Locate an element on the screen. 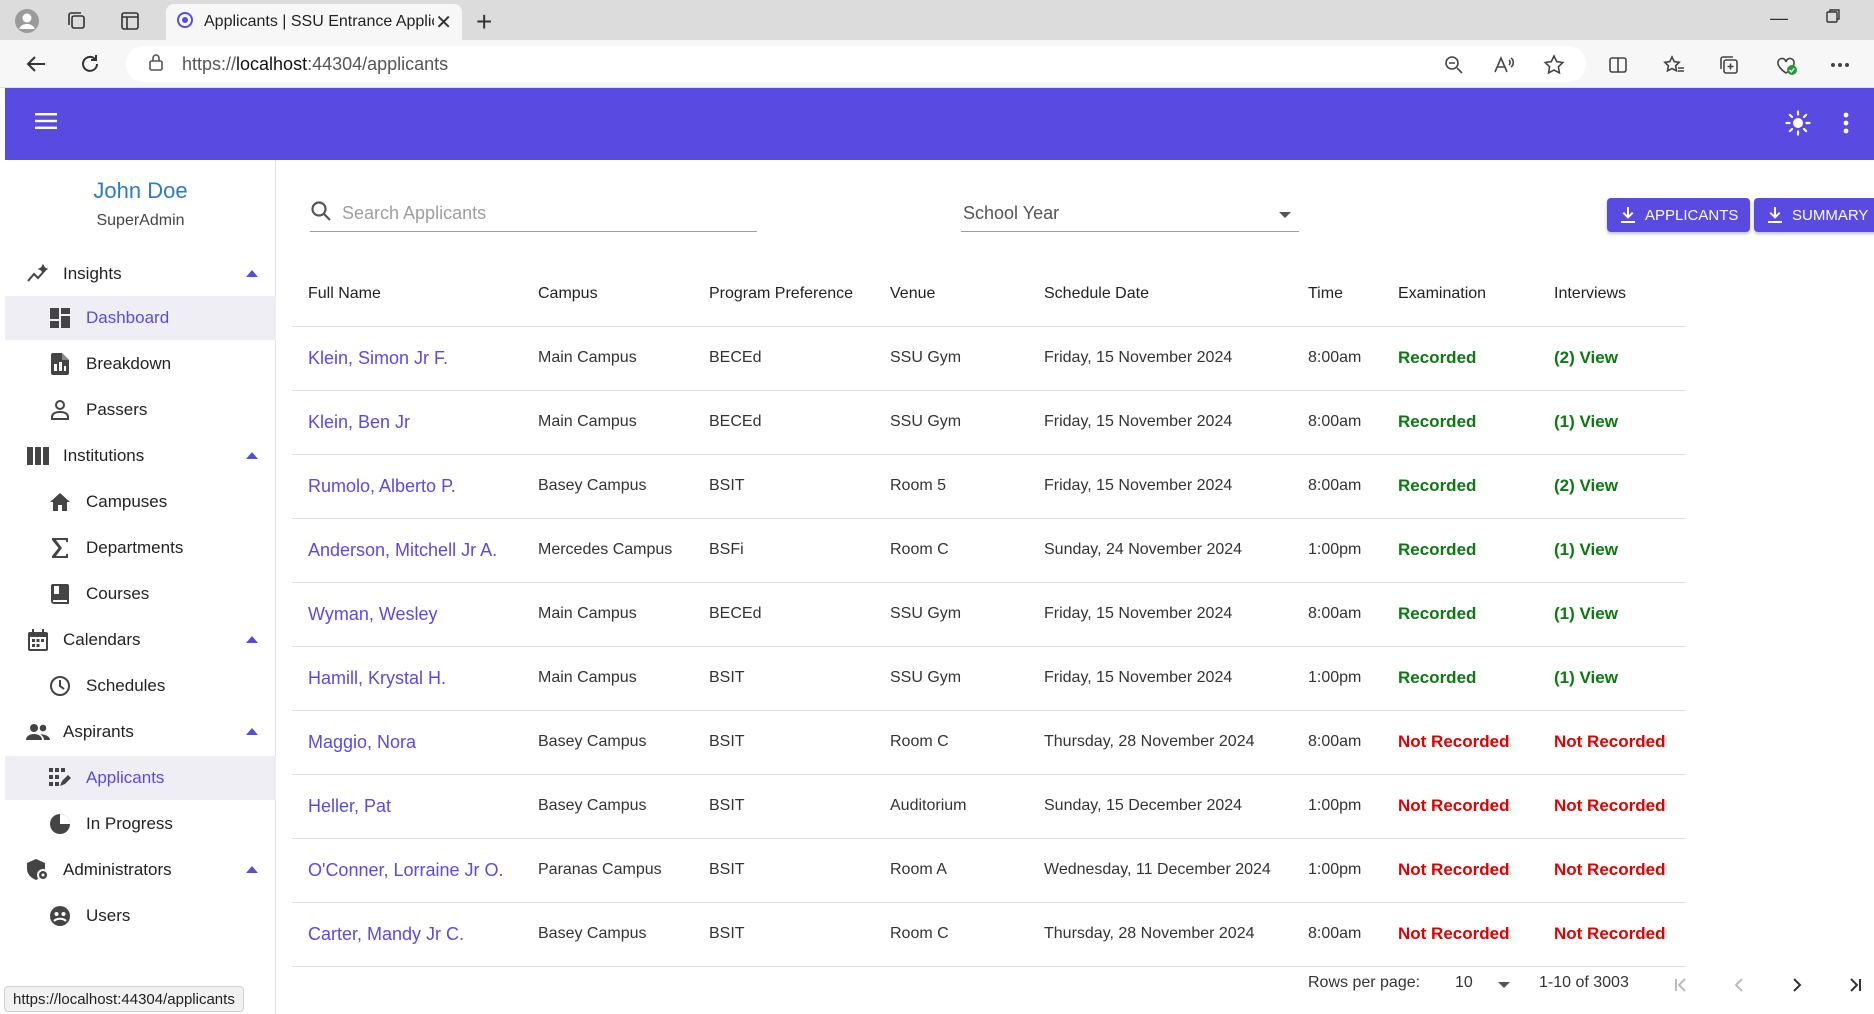  cell-venue: Auditorium is located at coordinates (951, 806).